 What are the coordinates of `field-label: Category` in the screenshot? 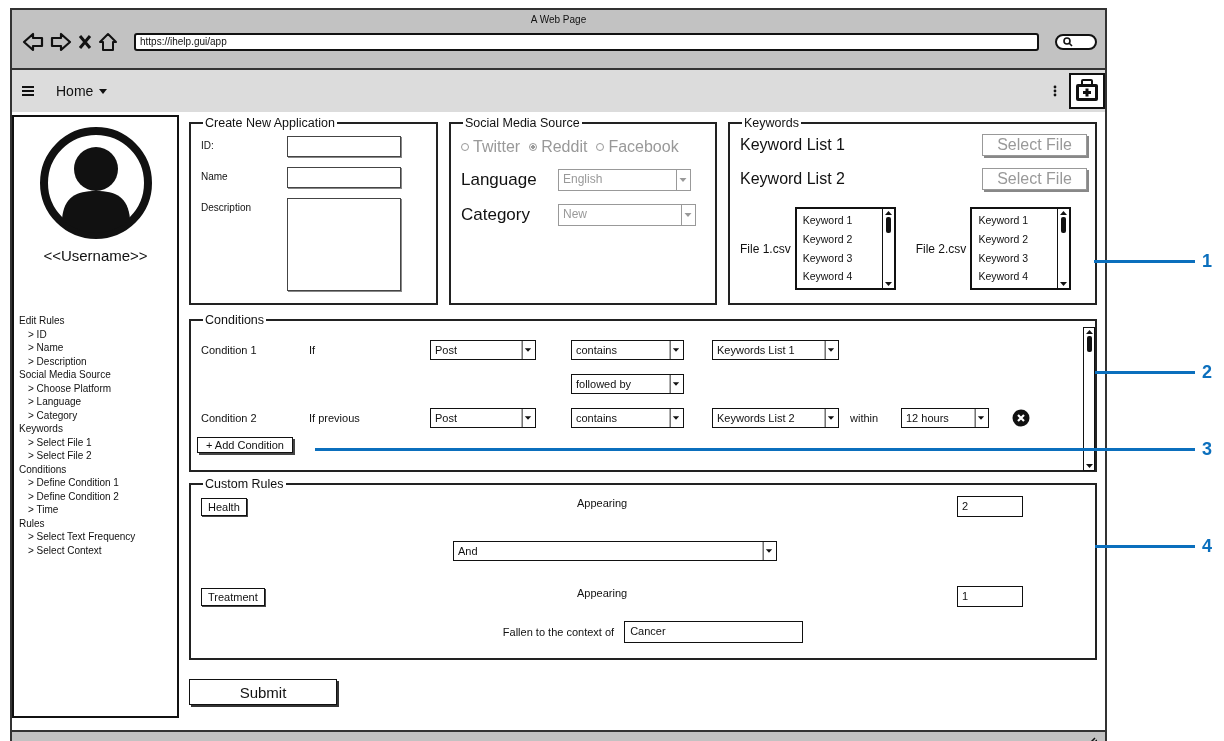 It's located at (496, 215).